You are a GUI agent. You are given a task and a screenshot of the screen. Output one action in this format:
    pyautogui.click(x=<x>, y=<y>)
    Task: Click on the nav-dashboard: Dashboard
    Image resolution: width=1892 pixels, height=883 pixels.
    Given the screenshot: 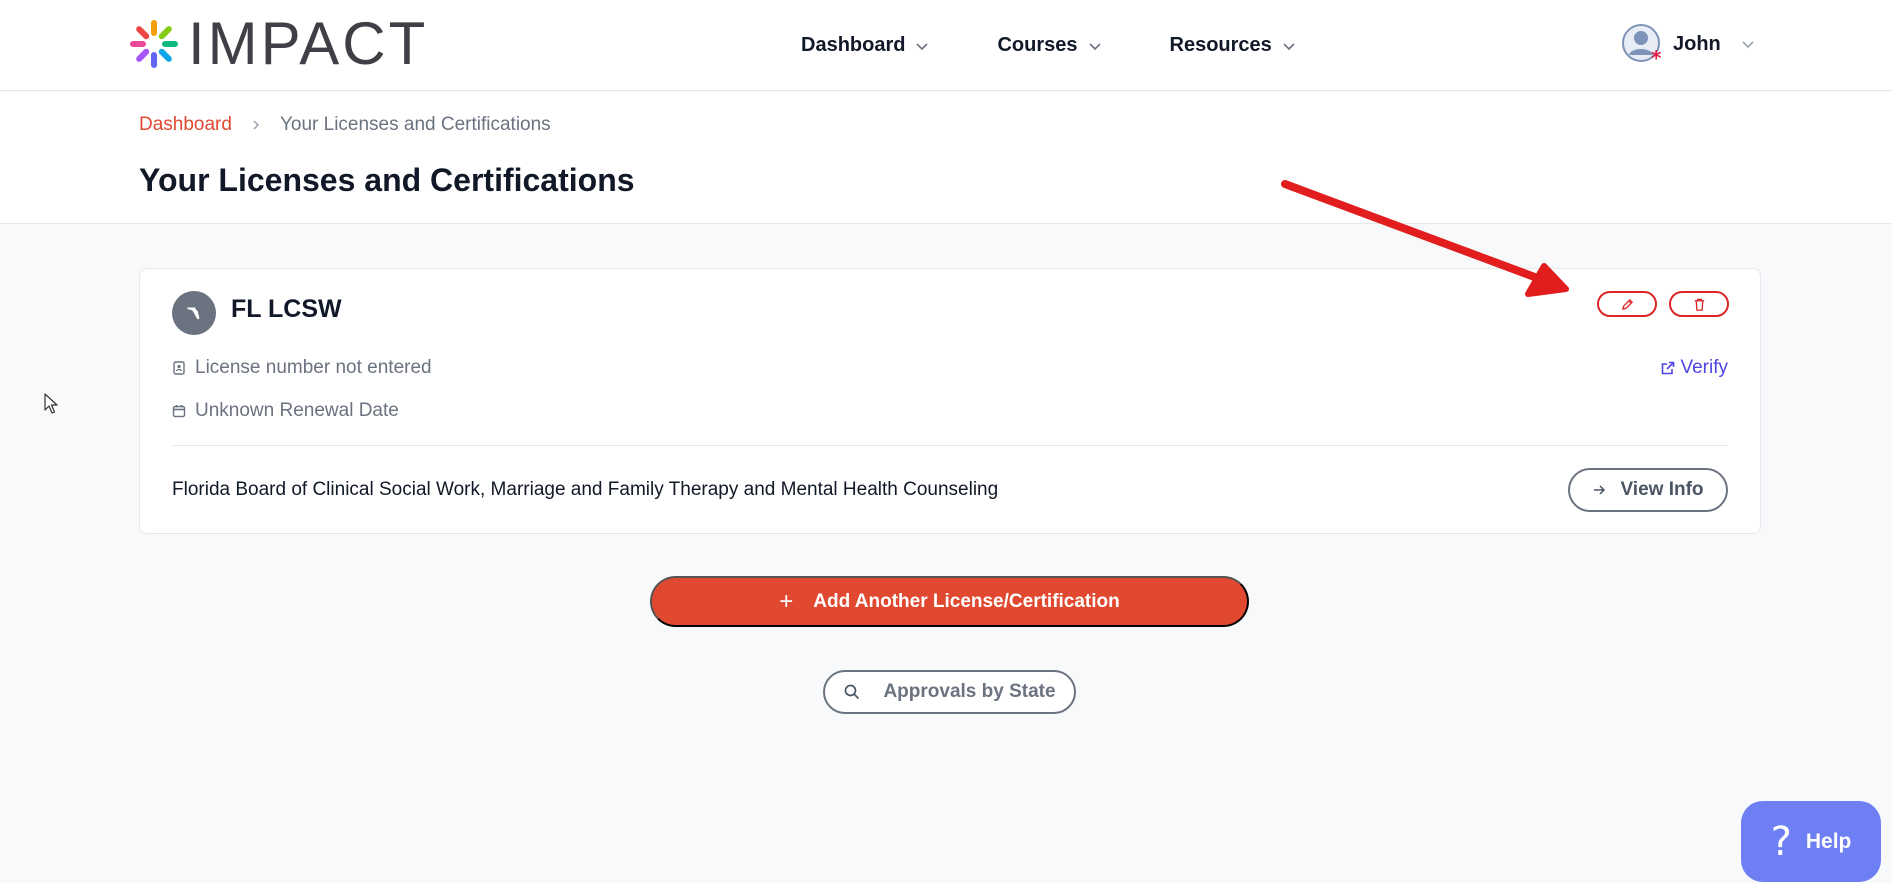 What is the action you would take?
    pyautogui.click(x=865, y=45)
    